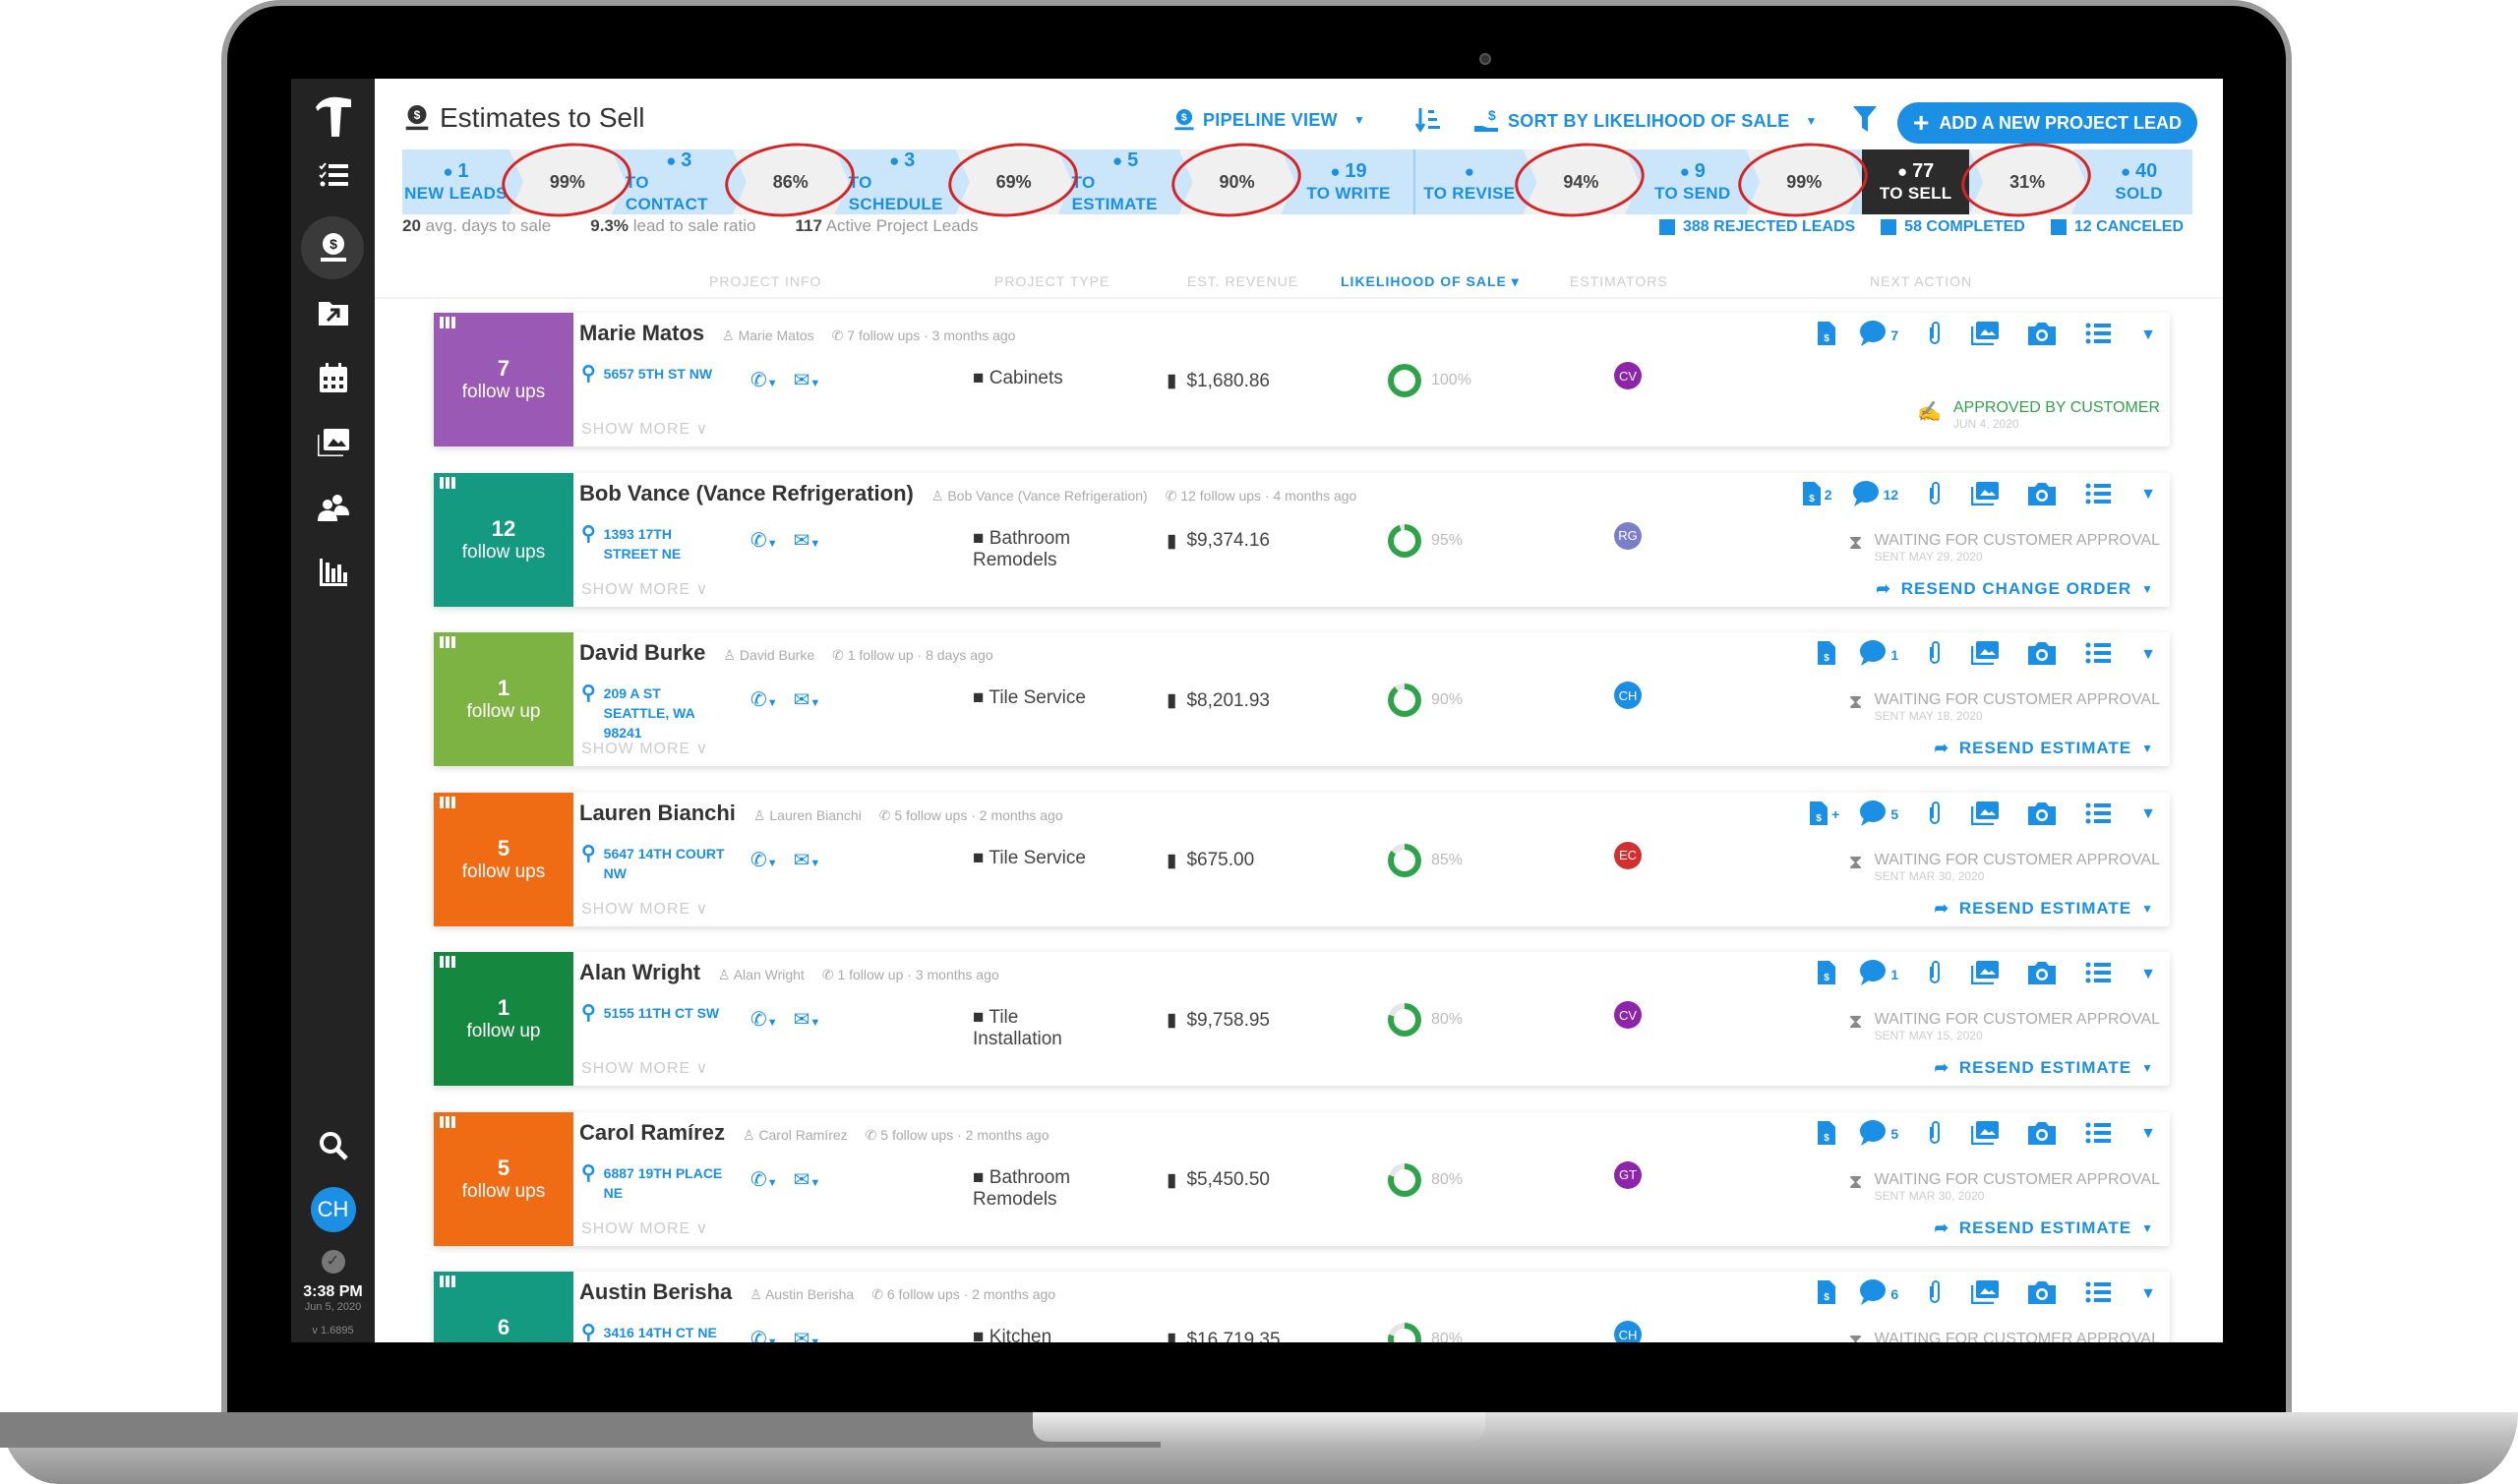  I want to click on canceled-link: 12 CANCELED, so click(2117, 227).